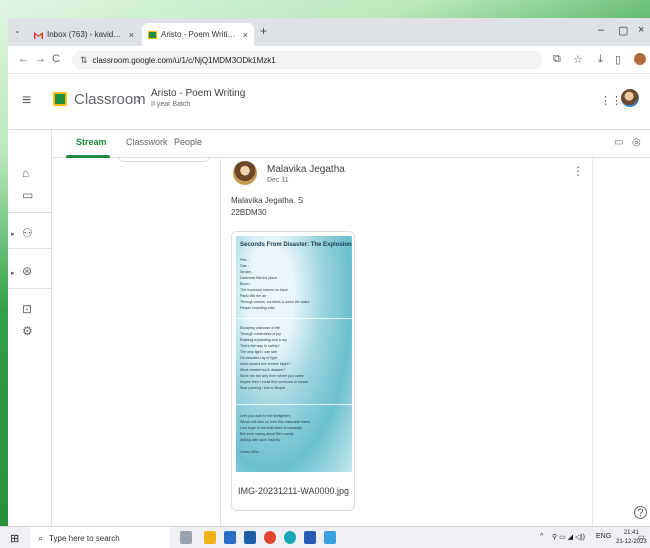 The image size is (650, 548). What do you see at coordinates (603, 536) in the screenshot?
I see `language-indicator: ENG` at bounding box center [603, 536].